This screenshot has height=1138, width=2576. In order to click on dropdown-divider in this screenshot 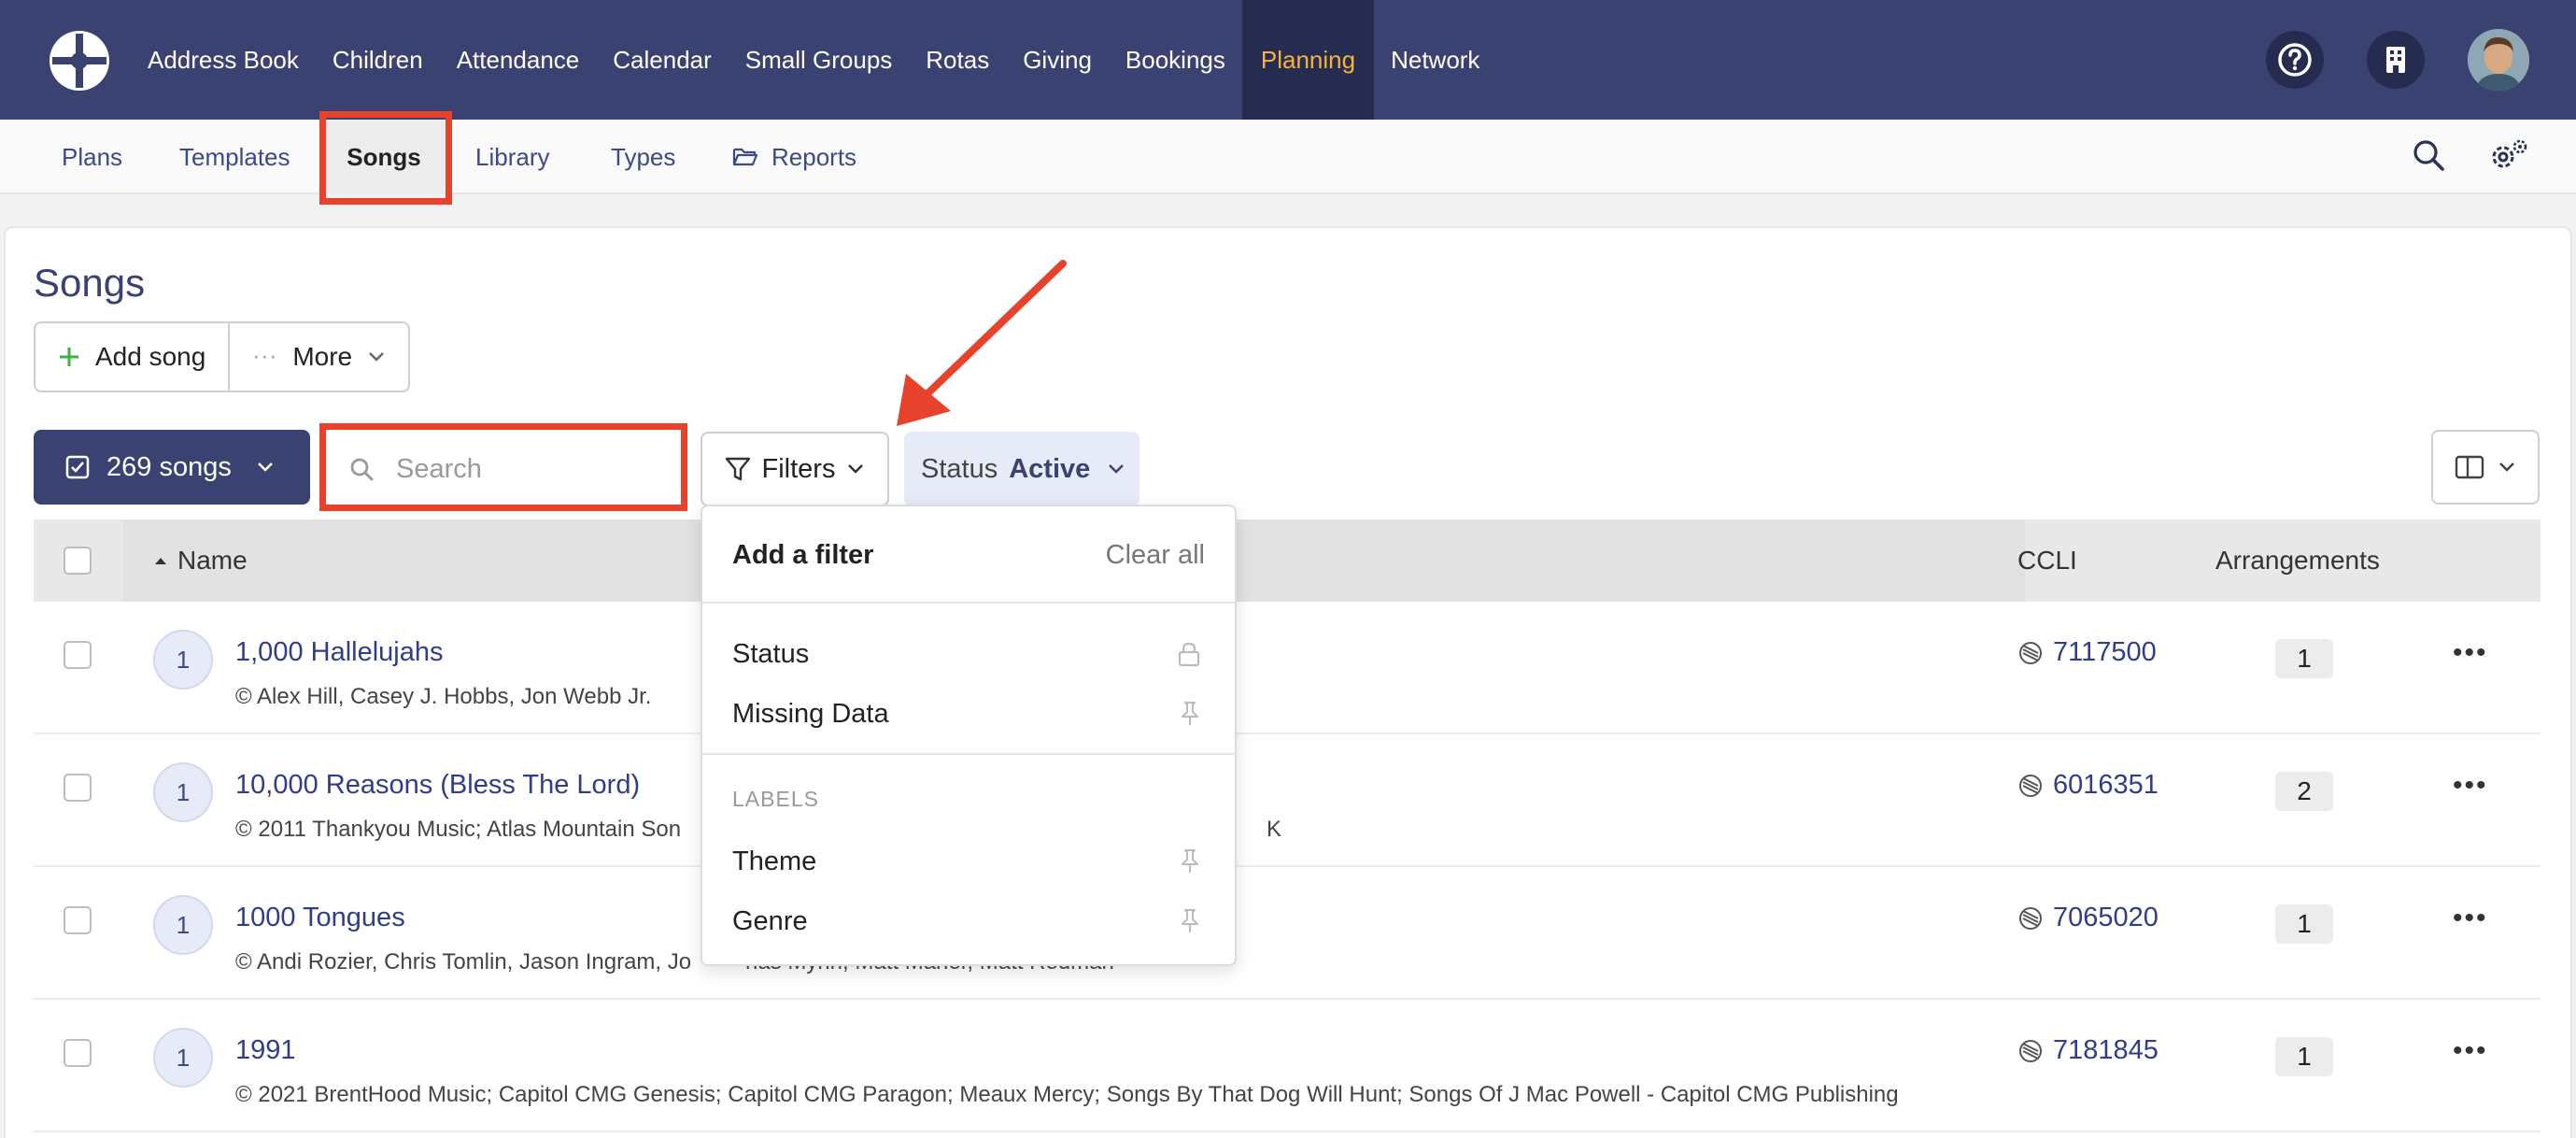, I will do `click(968, 754)`.